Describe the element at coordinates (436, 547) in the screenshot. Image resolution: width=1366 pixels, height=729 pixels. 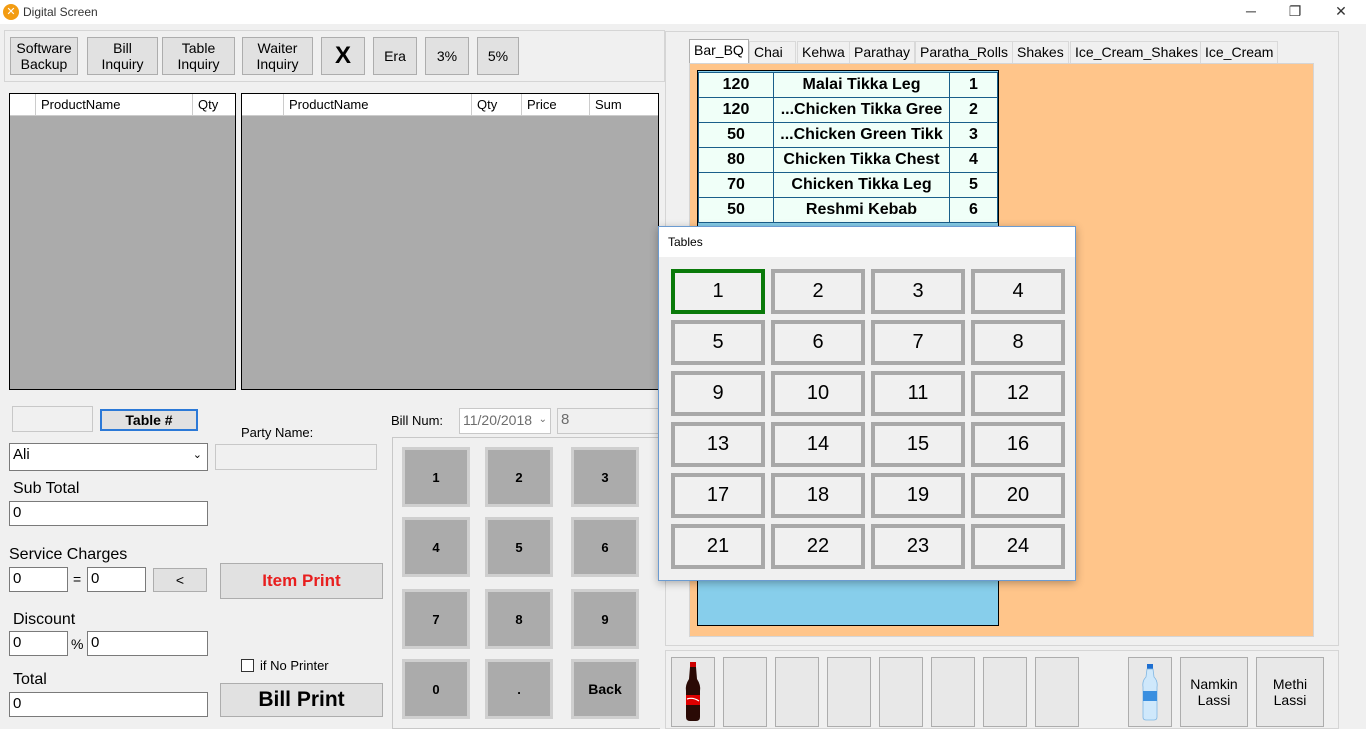
I see `keypad-key-4: 4` at that location.